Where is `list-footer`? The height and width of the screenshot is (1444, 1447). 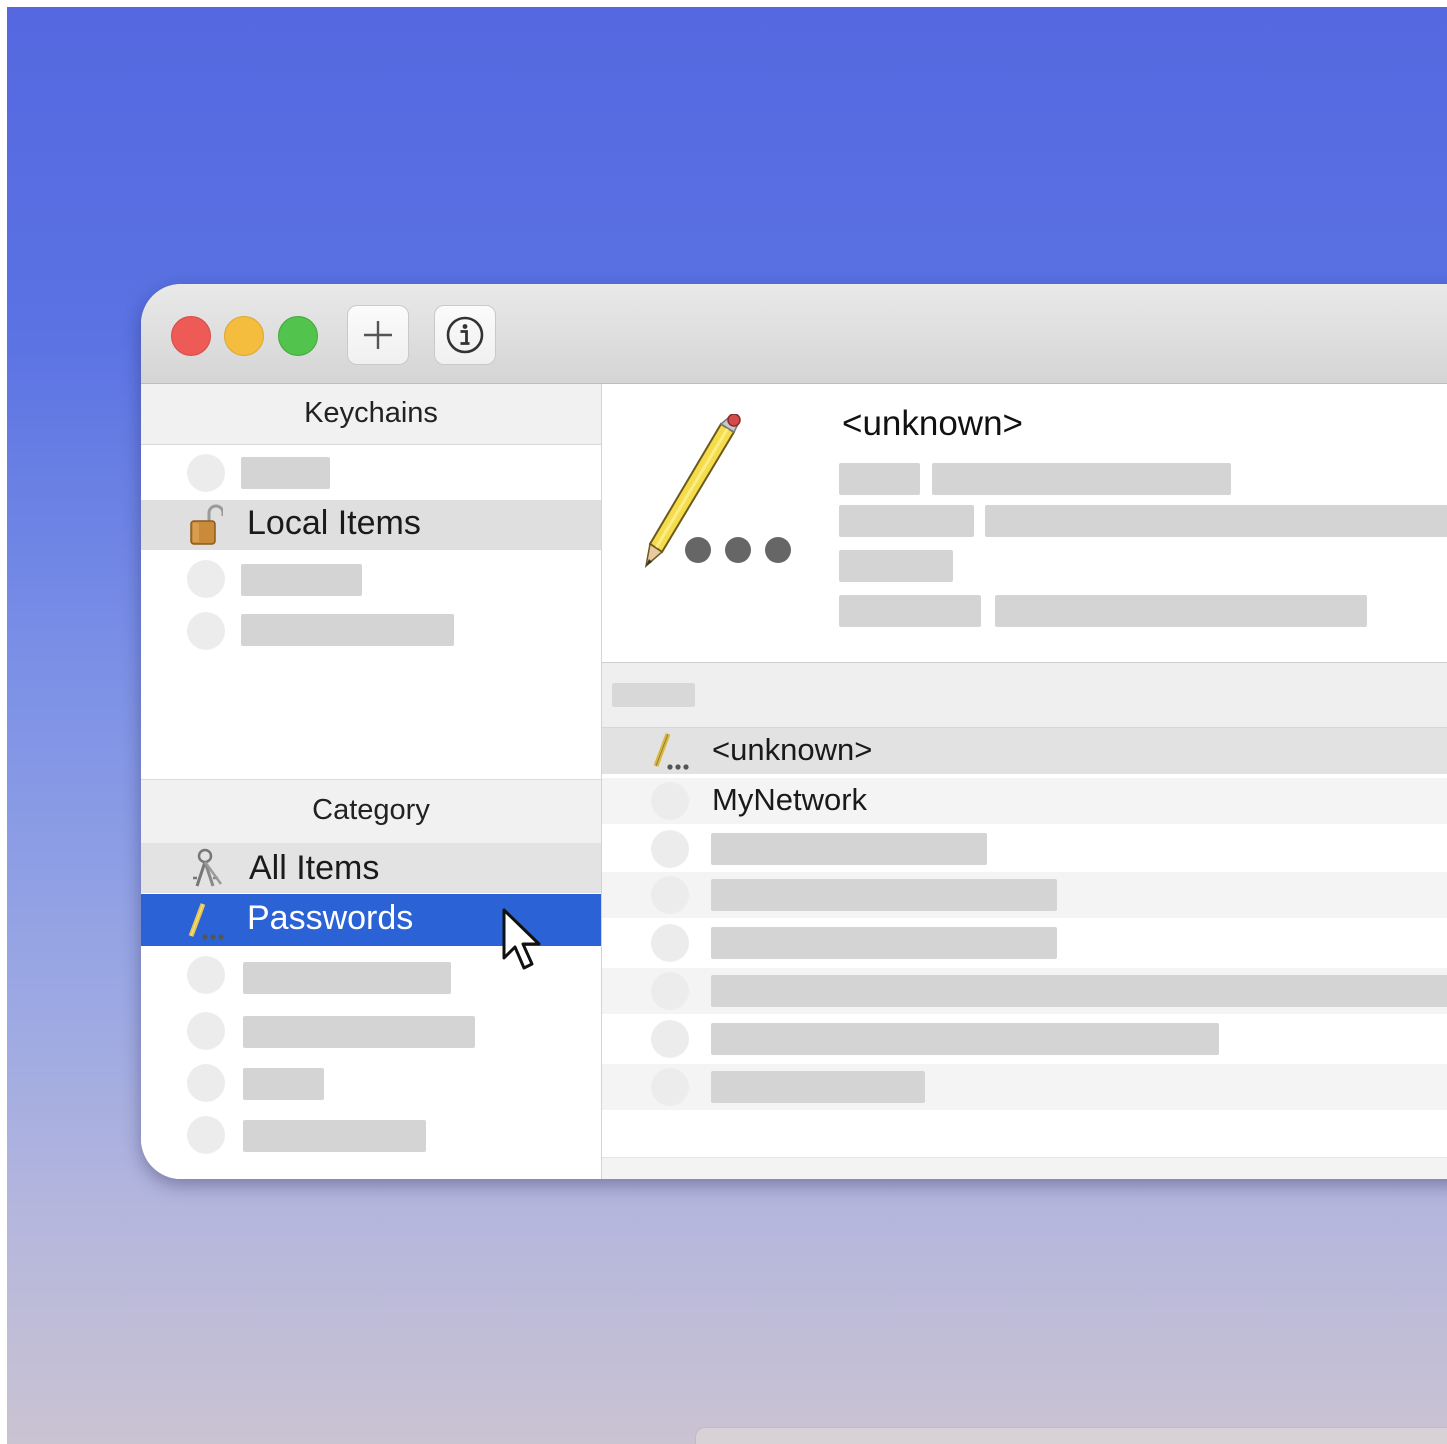 list-footer is located at coordinates (1024, 1168).